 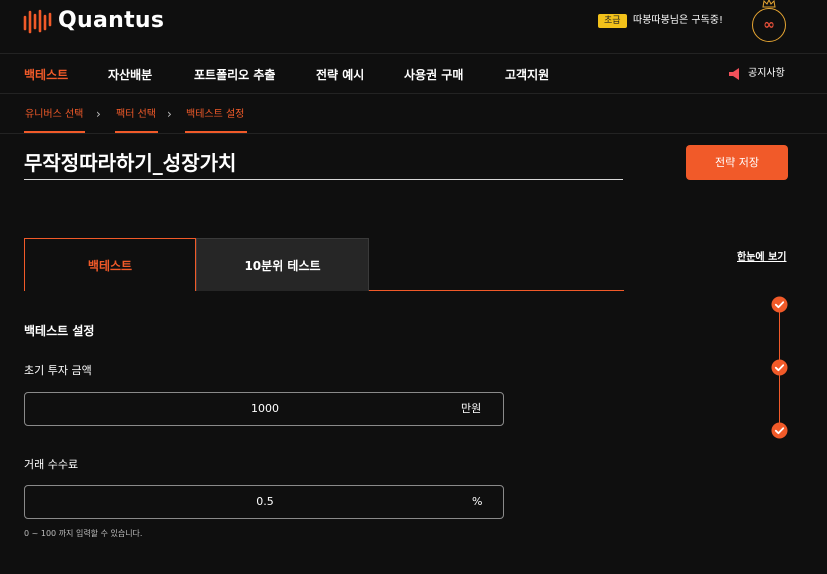 I want to click on commission-hint: 0 ~ 100 까지 입력할 수 있습니다., so click(x=83, y=533).